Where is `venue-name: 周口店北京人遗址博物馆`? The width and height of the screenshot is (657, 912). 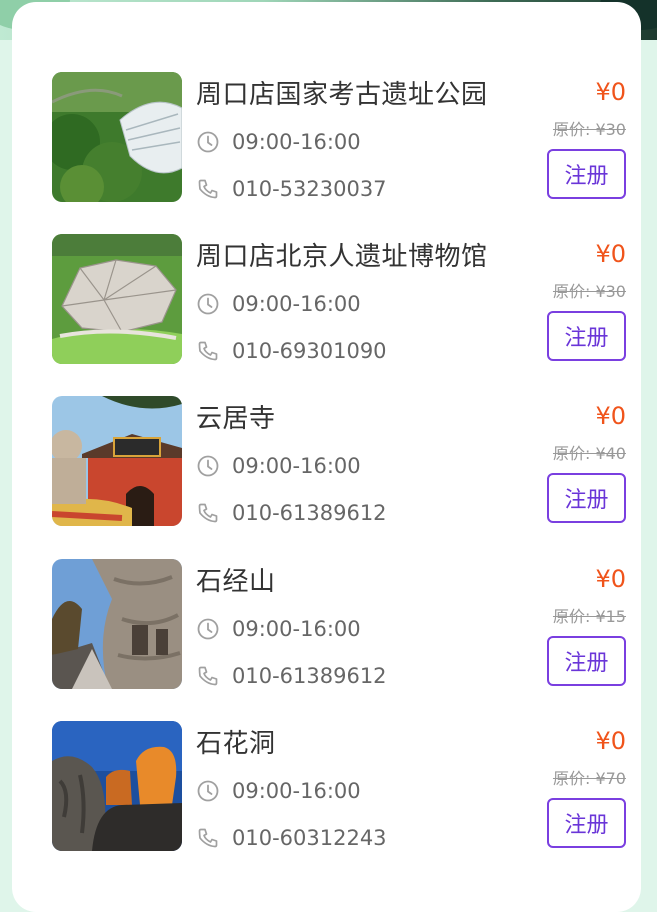
venue-name: 周口店北京人遗址博物馆 is located at coordinates (342, 257).